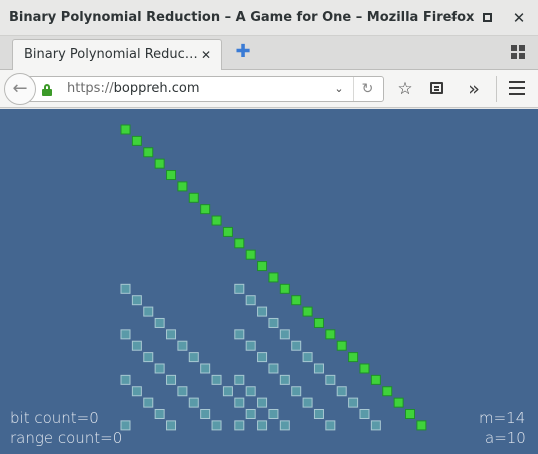 Image resolution: width=538 pixels, height=454 pixels. I want to click on address-bar: https://boppreh.com ⌄ ↻, so click(204, 89).